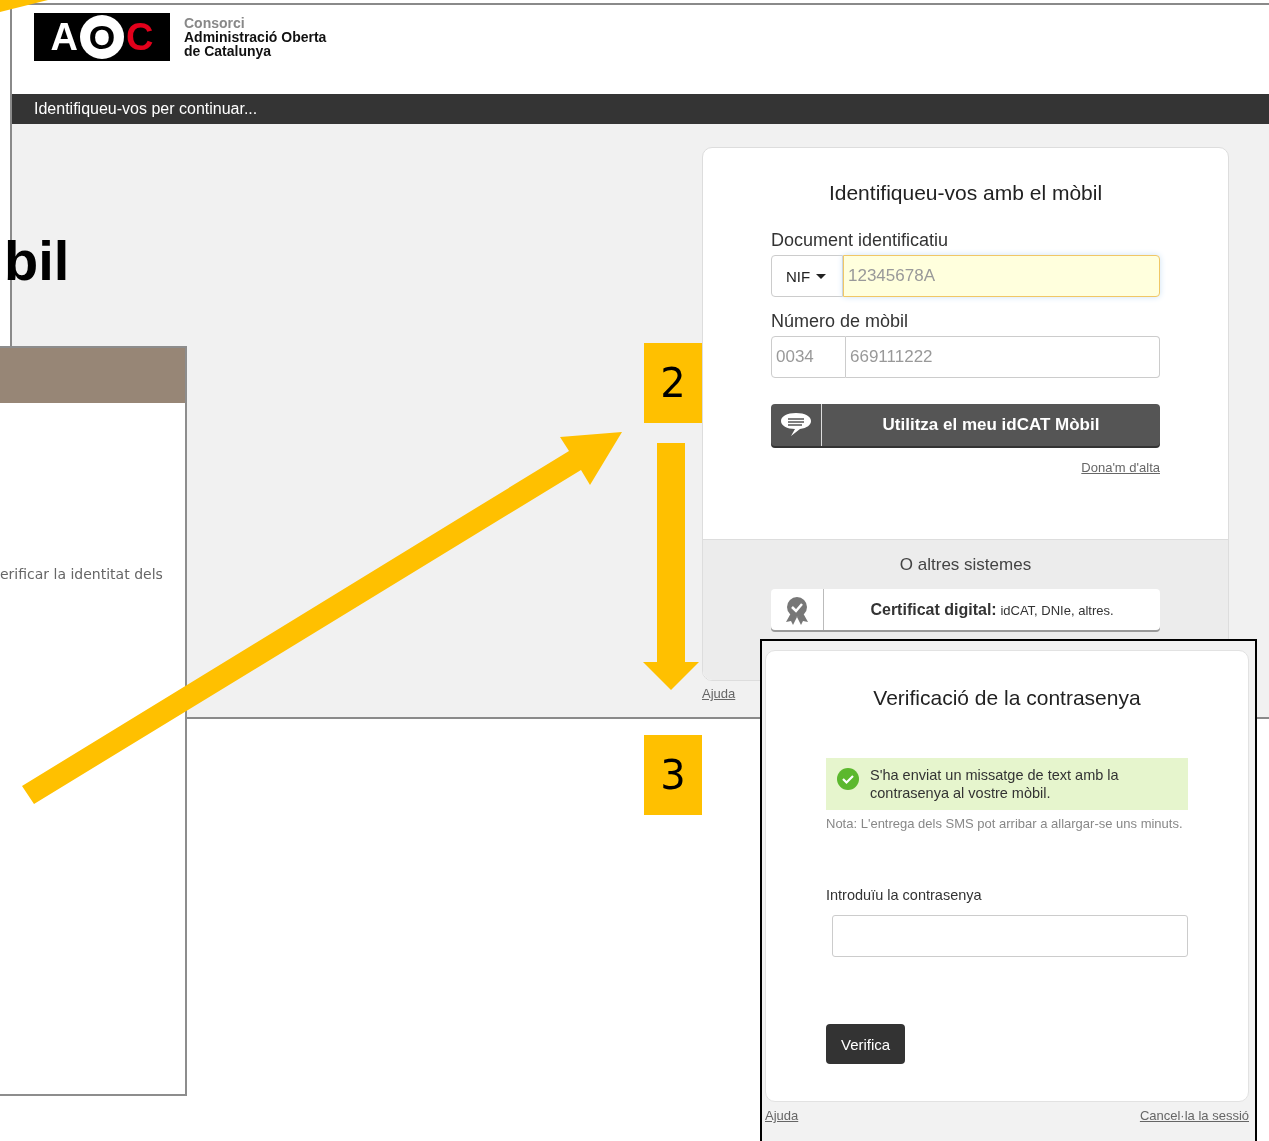  I want to click on mobile-field: 669111222, so click(1003, 357).